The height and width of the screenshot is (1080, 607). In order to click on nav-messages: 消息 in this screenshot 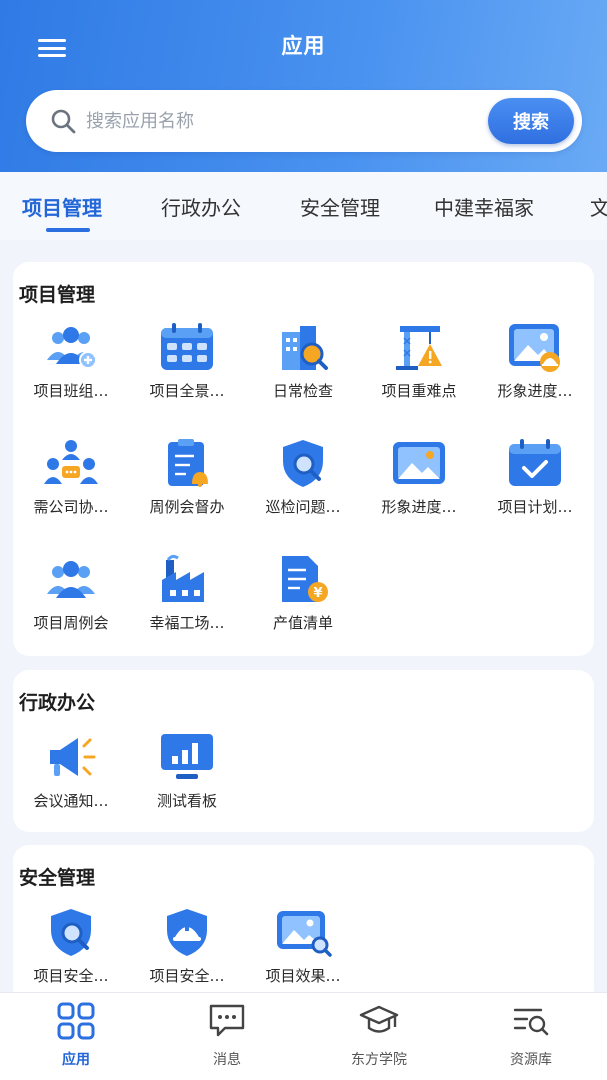, I will do `click(227, 1037)`.